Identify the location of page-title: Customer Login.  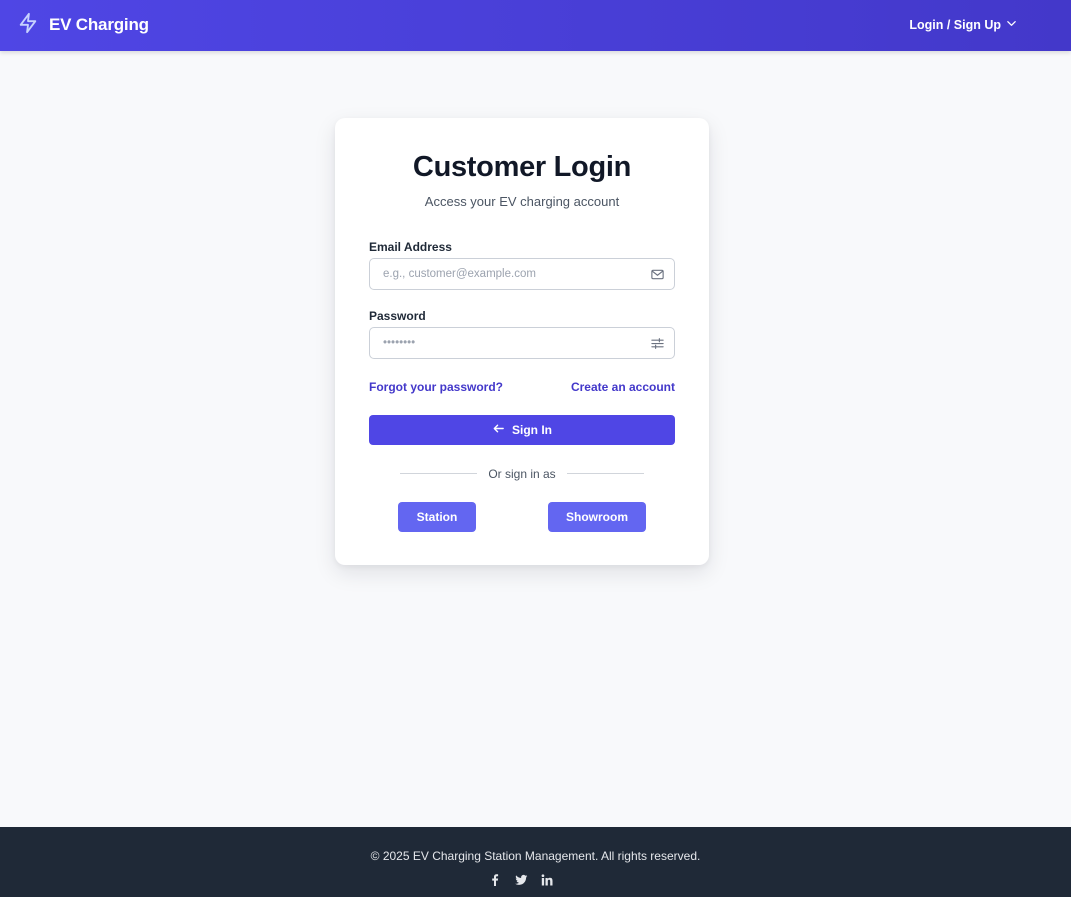
(522, 167).